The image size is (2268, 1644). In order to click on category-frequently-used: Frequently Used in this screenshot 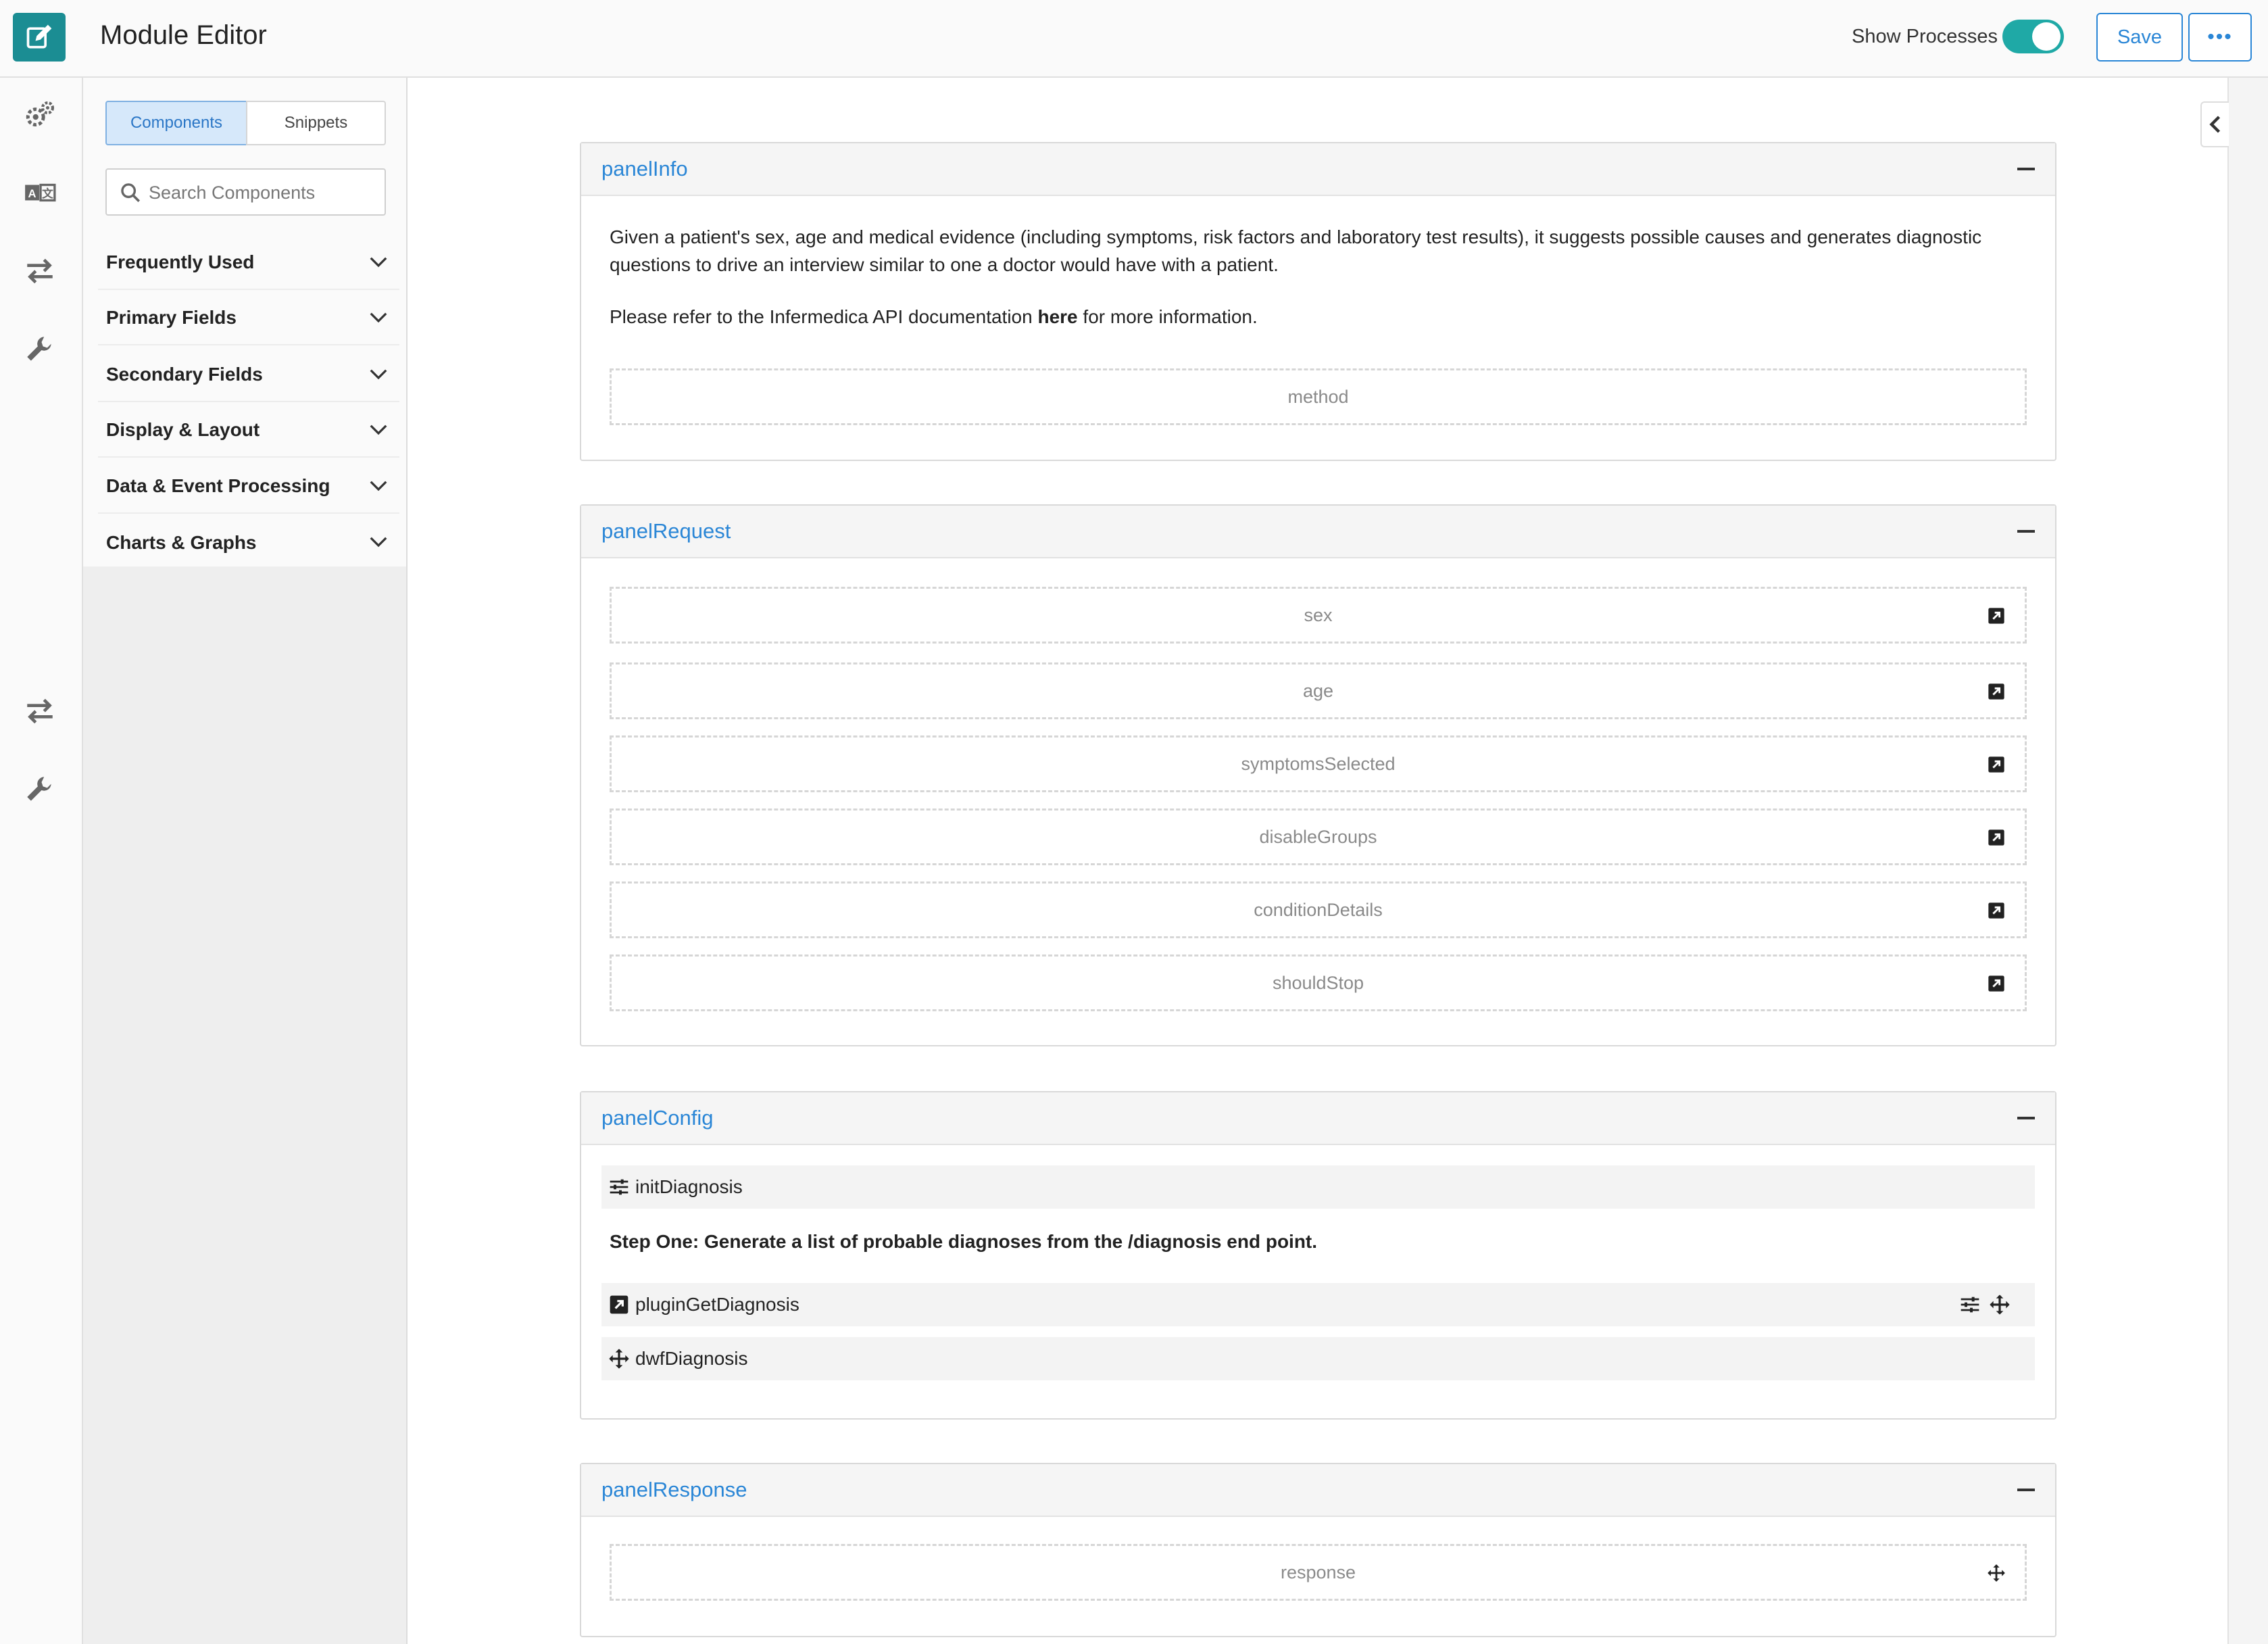, I will do `click(248, 263)`.